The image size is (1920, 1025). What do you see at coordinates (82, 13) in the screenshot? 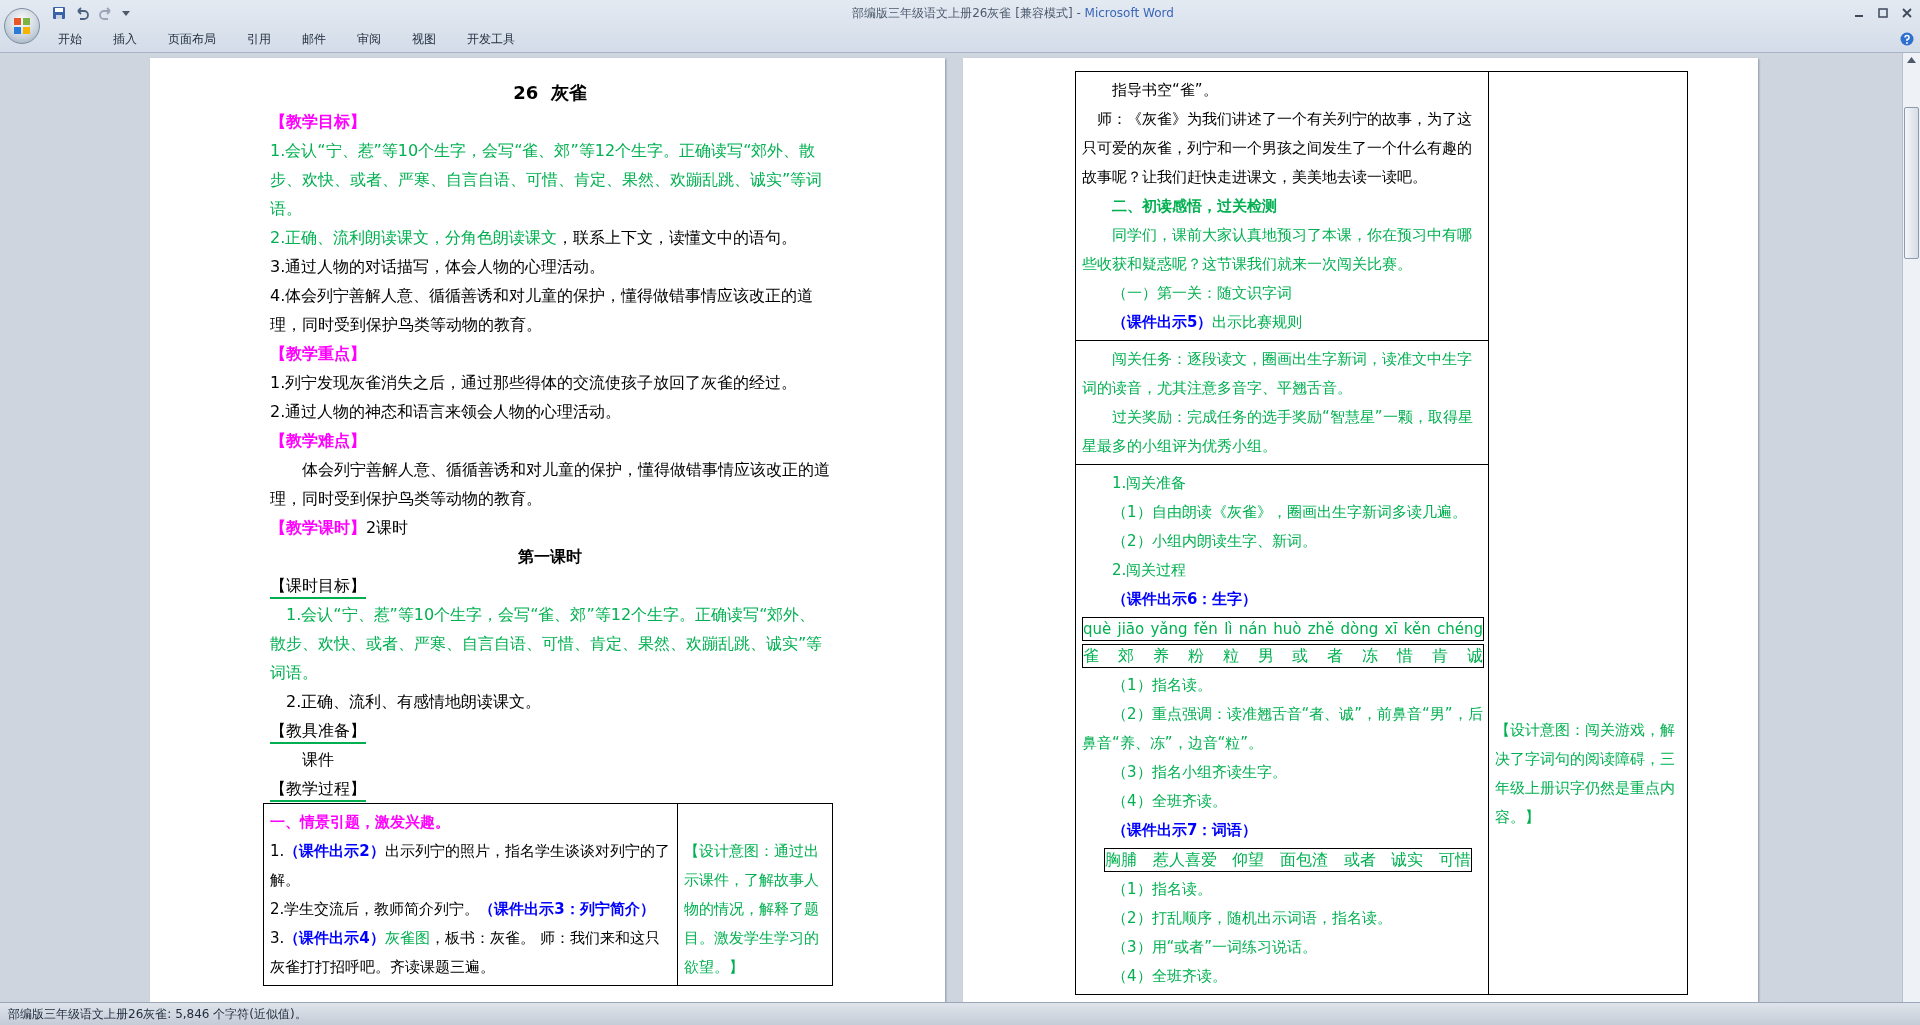
I see `undo-icon` at bounding box center [82, 13].